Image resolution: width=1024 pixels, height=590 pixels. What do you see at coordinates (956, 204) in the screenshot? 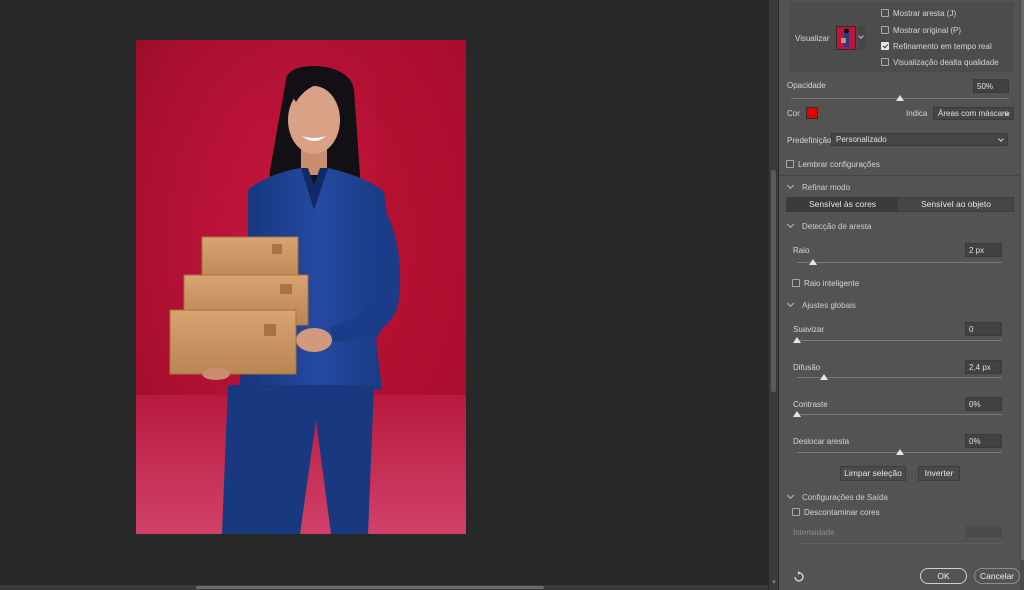
I see `refine-mode-object-aware: Sensível ao objeto` at bounding box center [956, 204].